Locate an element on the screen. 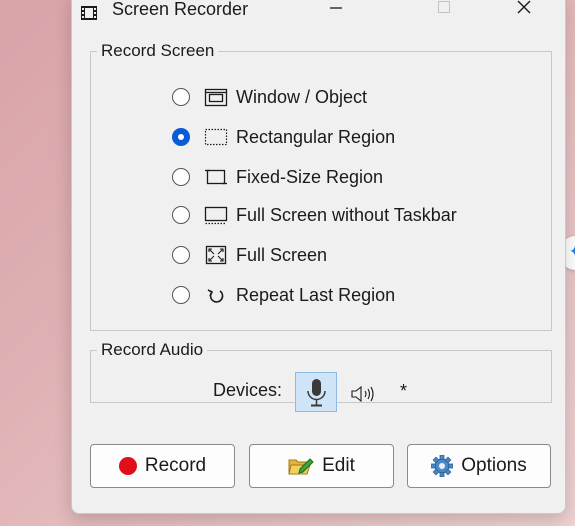 The height and width of the screenshot is (526, 575). film-strip-icon is located at coordinates (89, 13).